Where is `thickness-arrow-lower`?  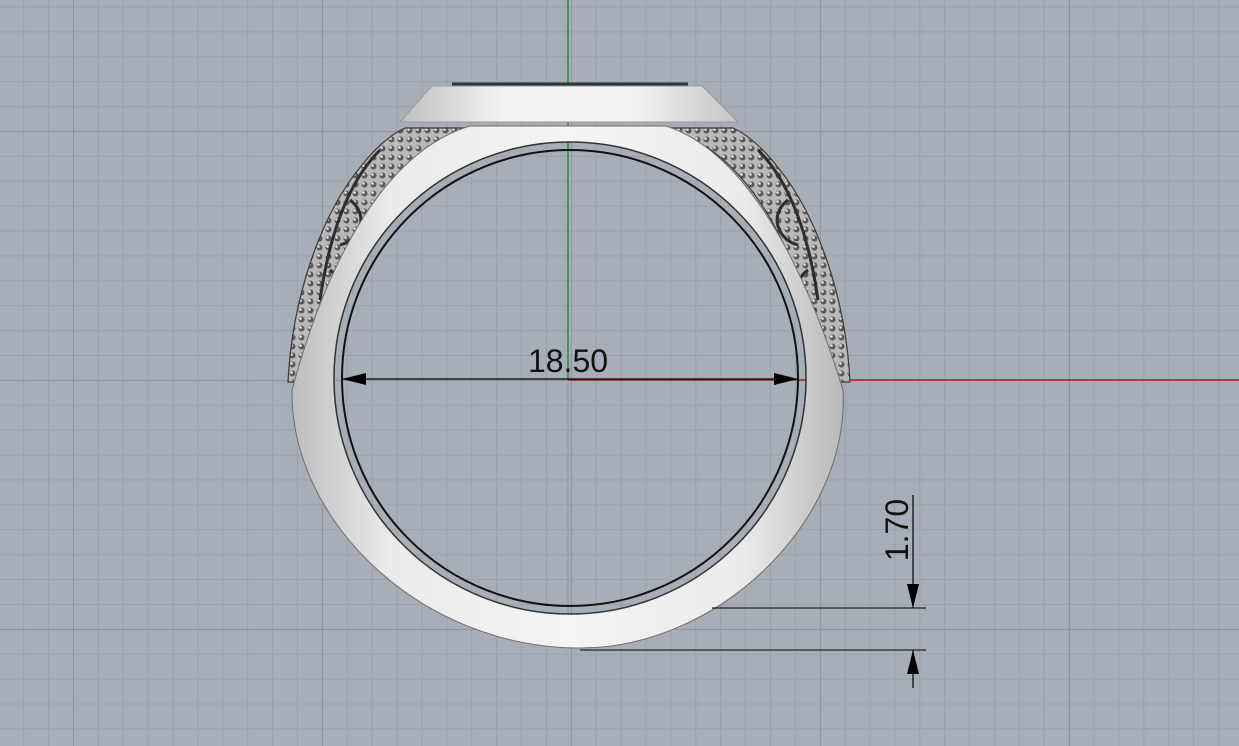 thickness-arrow-lower is located at coordinates (913, 662).